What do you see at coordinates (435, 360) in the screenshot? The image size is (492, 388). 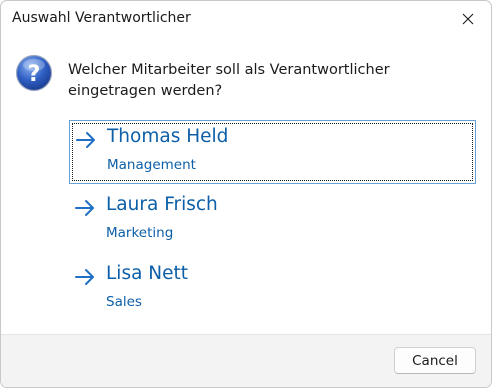 I see `cancel-button: Cancel` at bounding box center [435, 360].